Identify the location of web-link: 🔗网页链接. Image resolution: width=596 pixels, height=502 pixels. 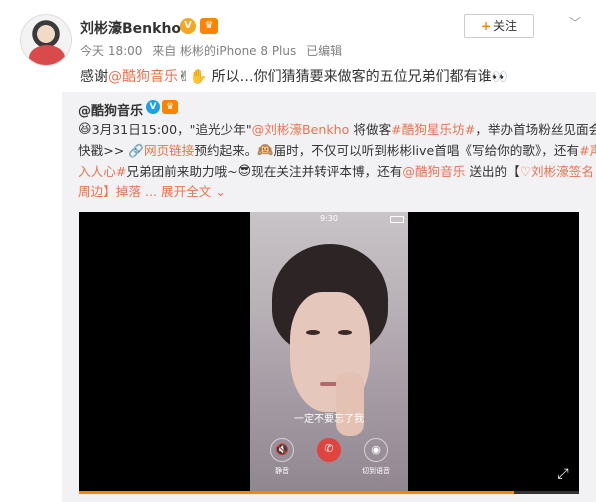
(161, 150).